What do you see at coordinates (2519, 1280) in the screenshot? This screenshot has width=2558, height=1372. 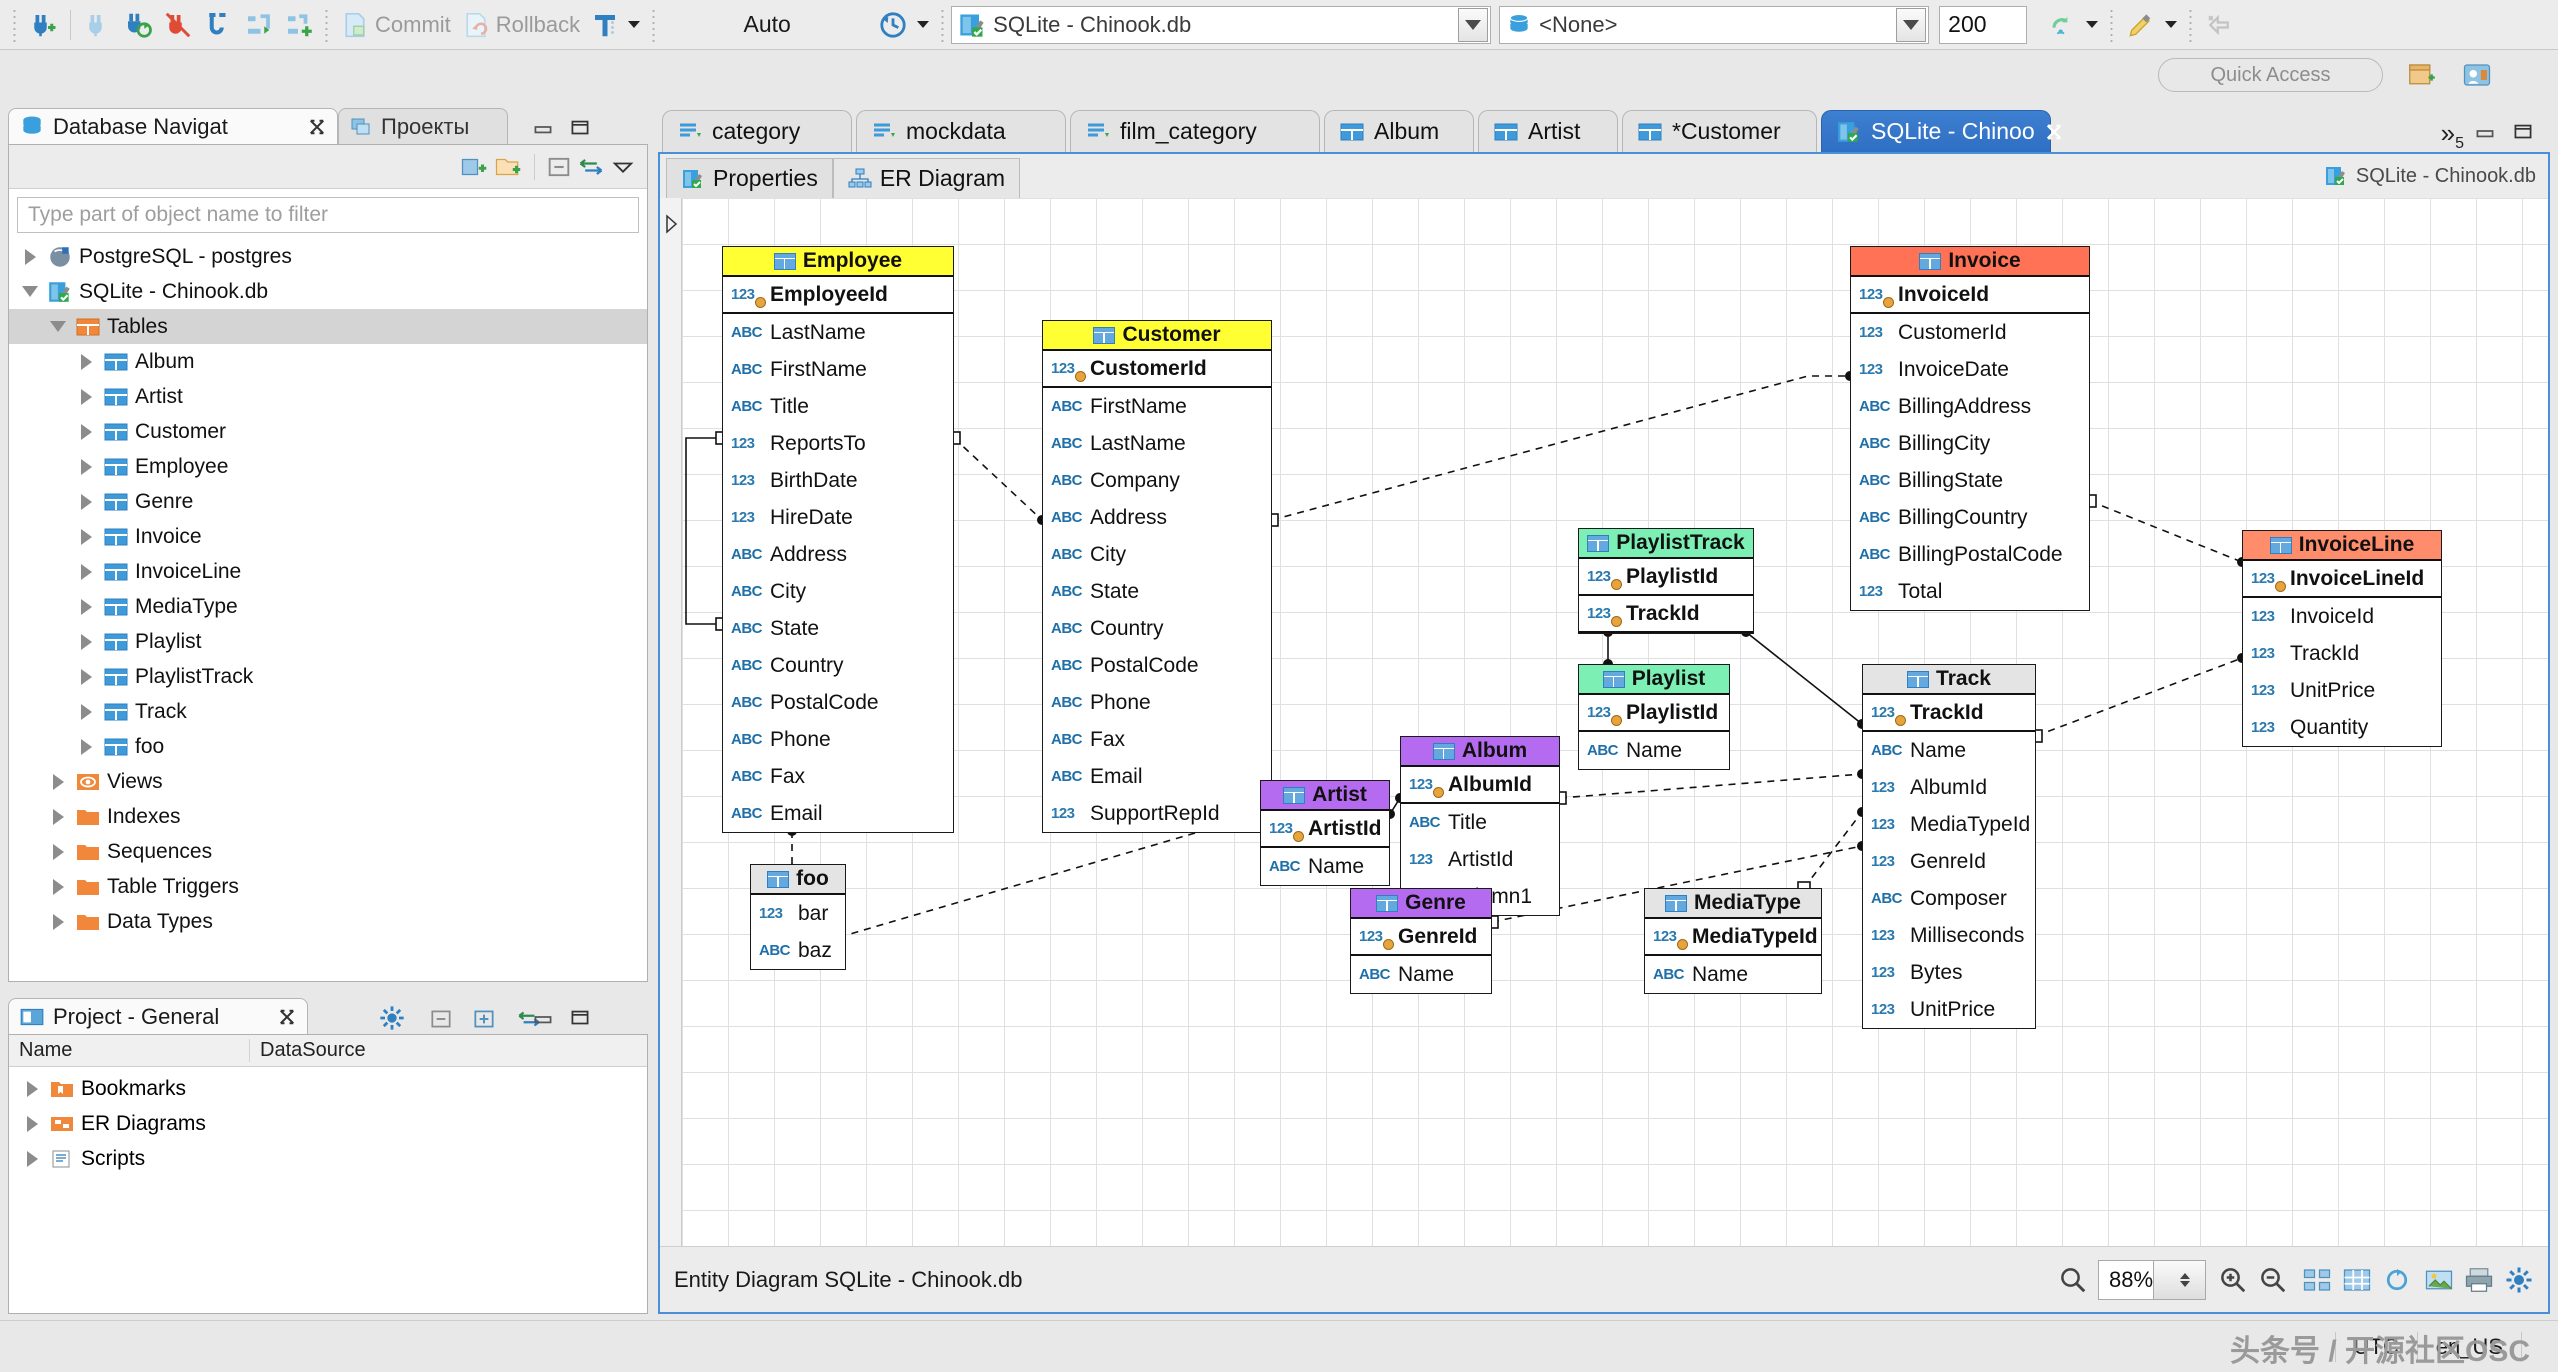 I see `diagram-settings-icon` at bounding box center [2519, 1280].